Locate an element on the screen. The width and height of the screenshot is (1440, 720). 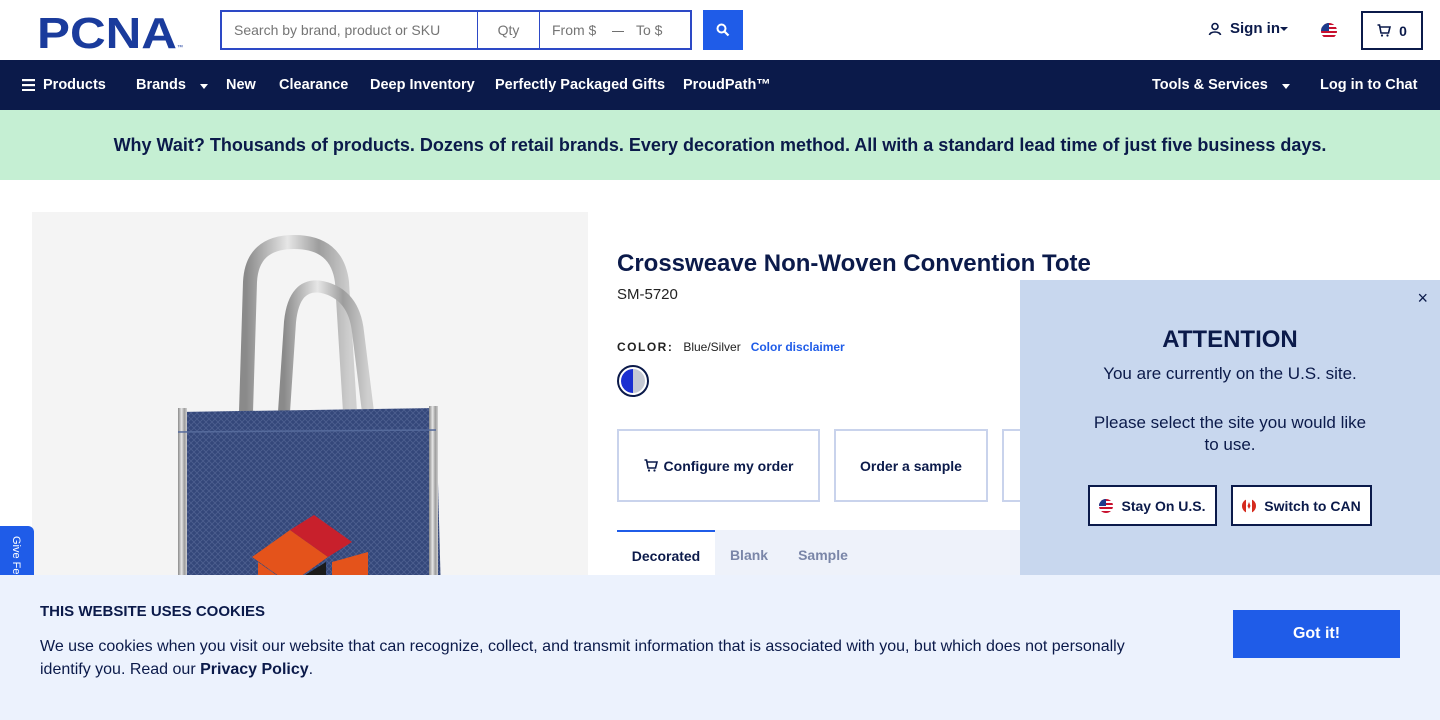
user-icon is located at coordinates (1215, 28).